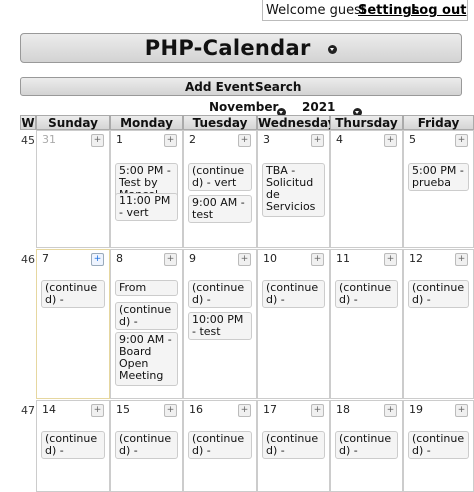 The image size is (474, 492). What do you see at coordinates (49, 409) in the screenshot?
I see `day-number: 14` at bounding box center [49, 409].